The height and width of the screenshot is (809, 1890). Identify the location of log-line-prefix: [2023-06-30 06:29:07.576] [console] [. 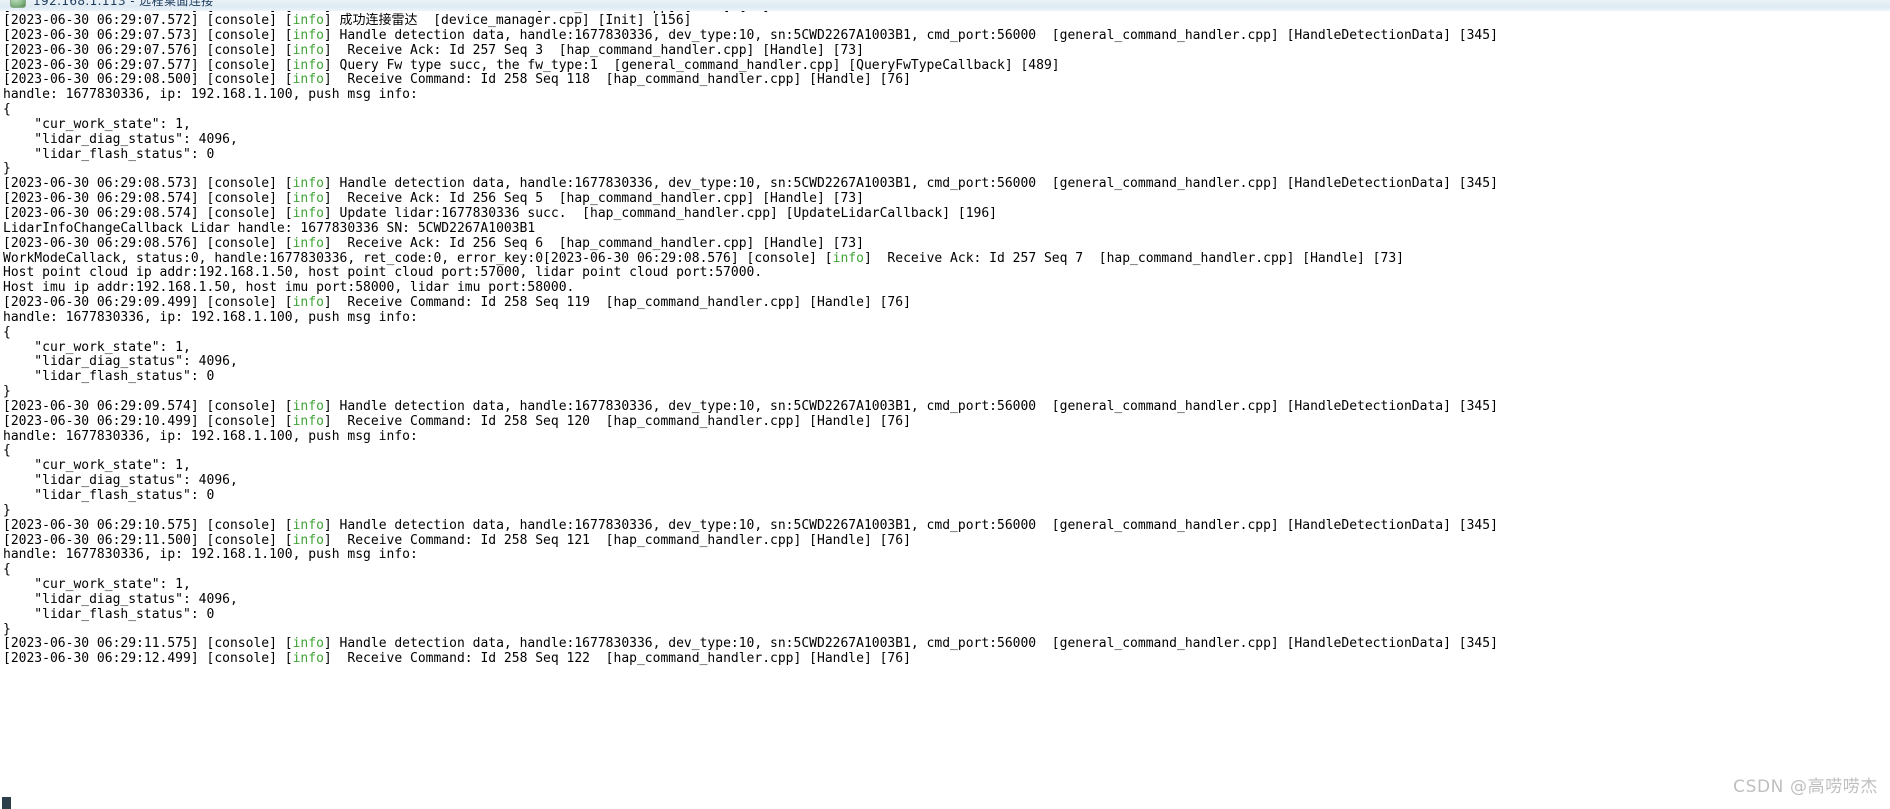
(148, 50).